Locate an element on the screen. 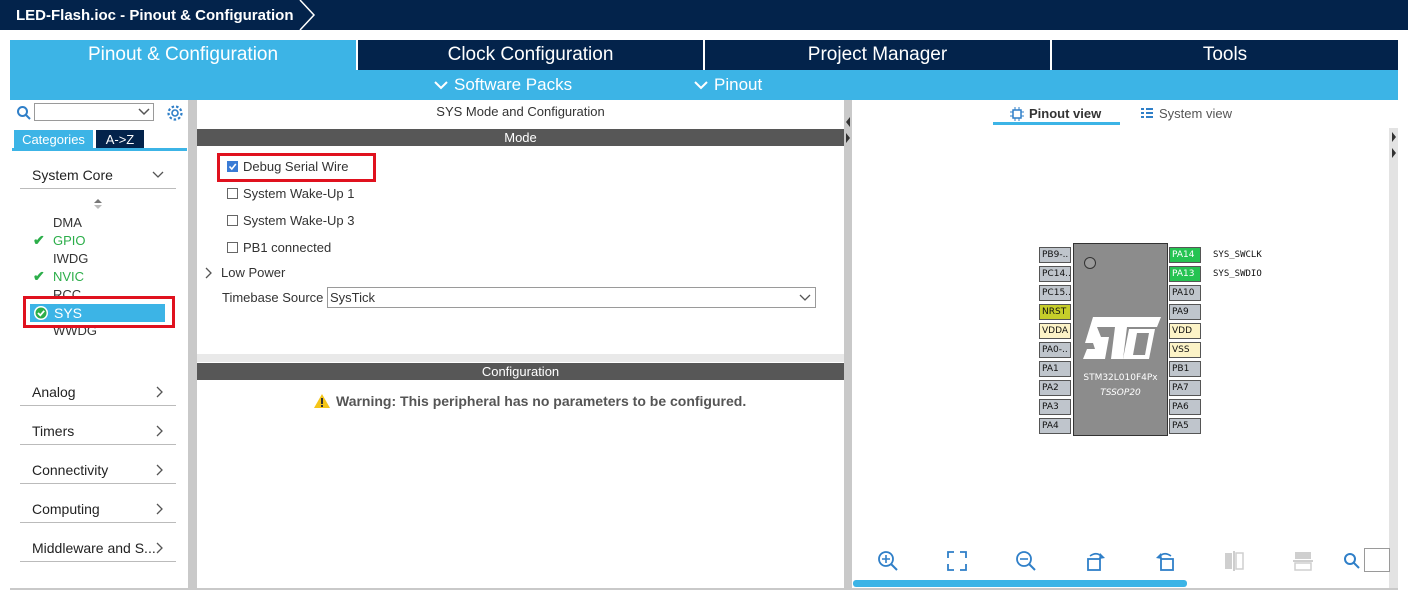  flip-horizontal-button is located at coordinates (1303, 561).